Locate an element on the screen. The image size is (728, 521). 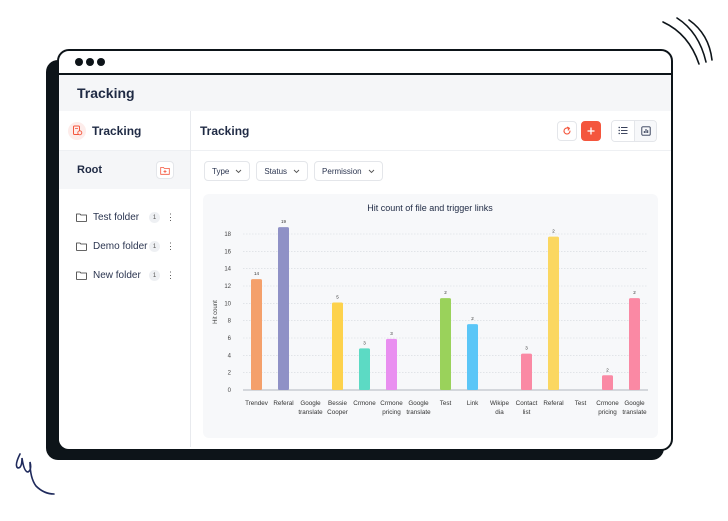
folder-item: Demo folder 1 ⋮ is located at coordinates (124, 246).